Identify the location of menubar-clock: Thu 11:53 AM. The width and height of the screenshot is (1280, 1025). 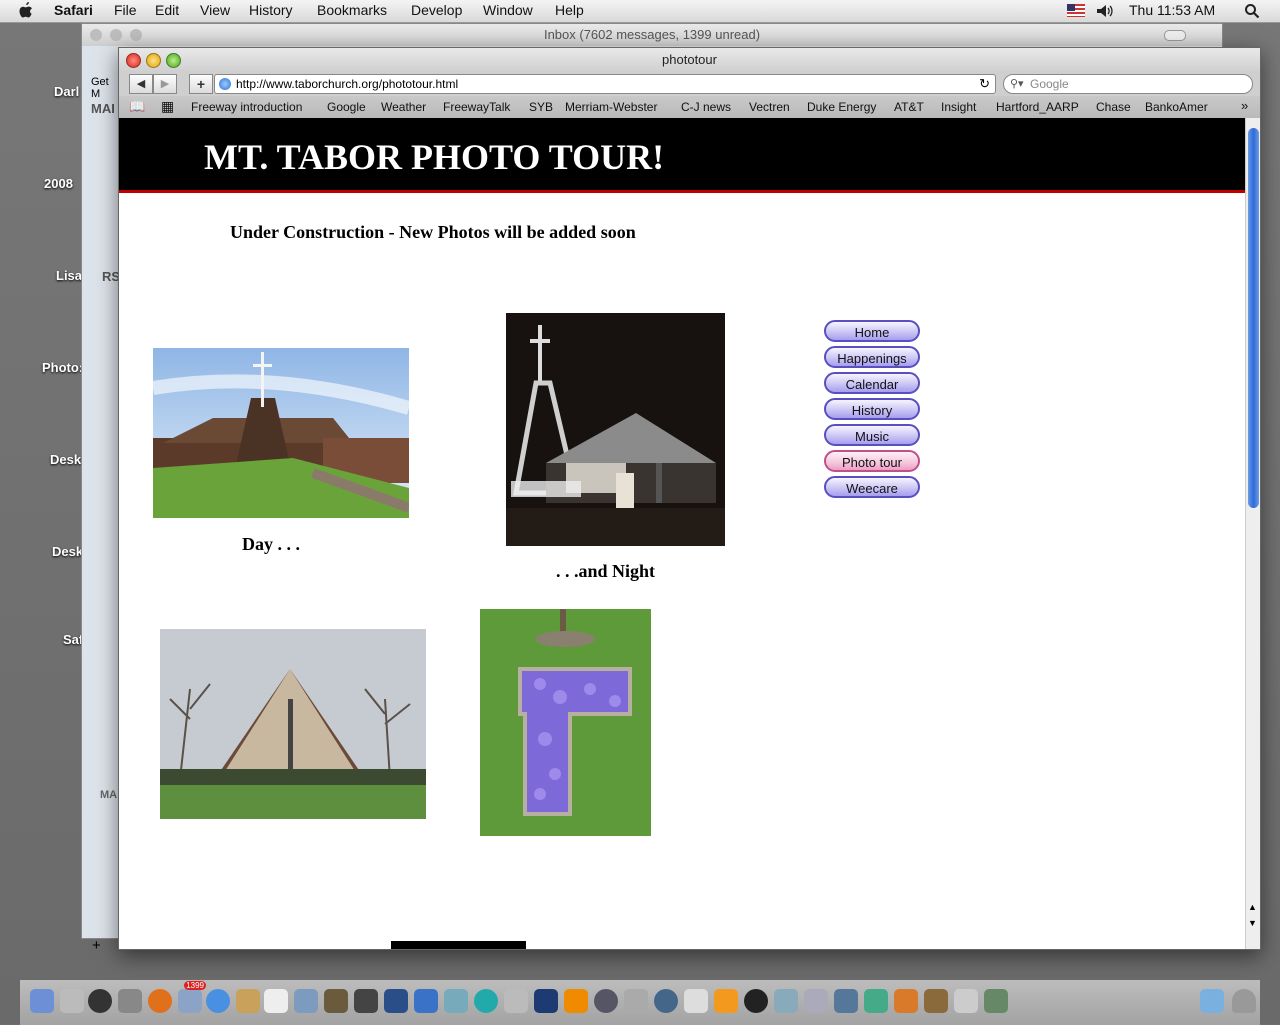
(1172, 10).